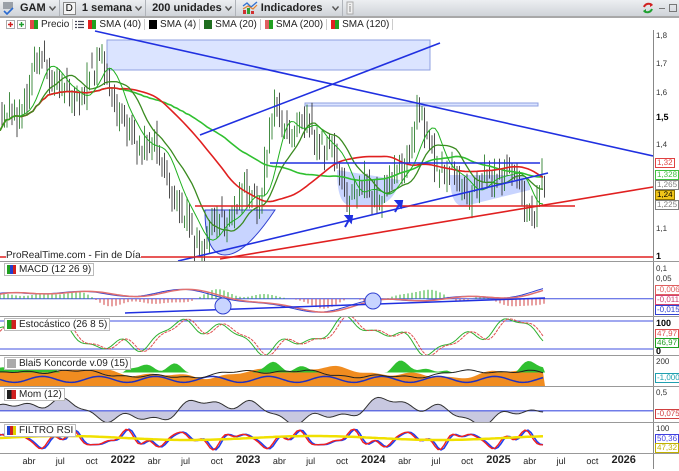 The height and width of the screenshot is (471, 679). Describe the element at coordinates (250, 8) in the screenshot. I see `indicators-icon` at that location.